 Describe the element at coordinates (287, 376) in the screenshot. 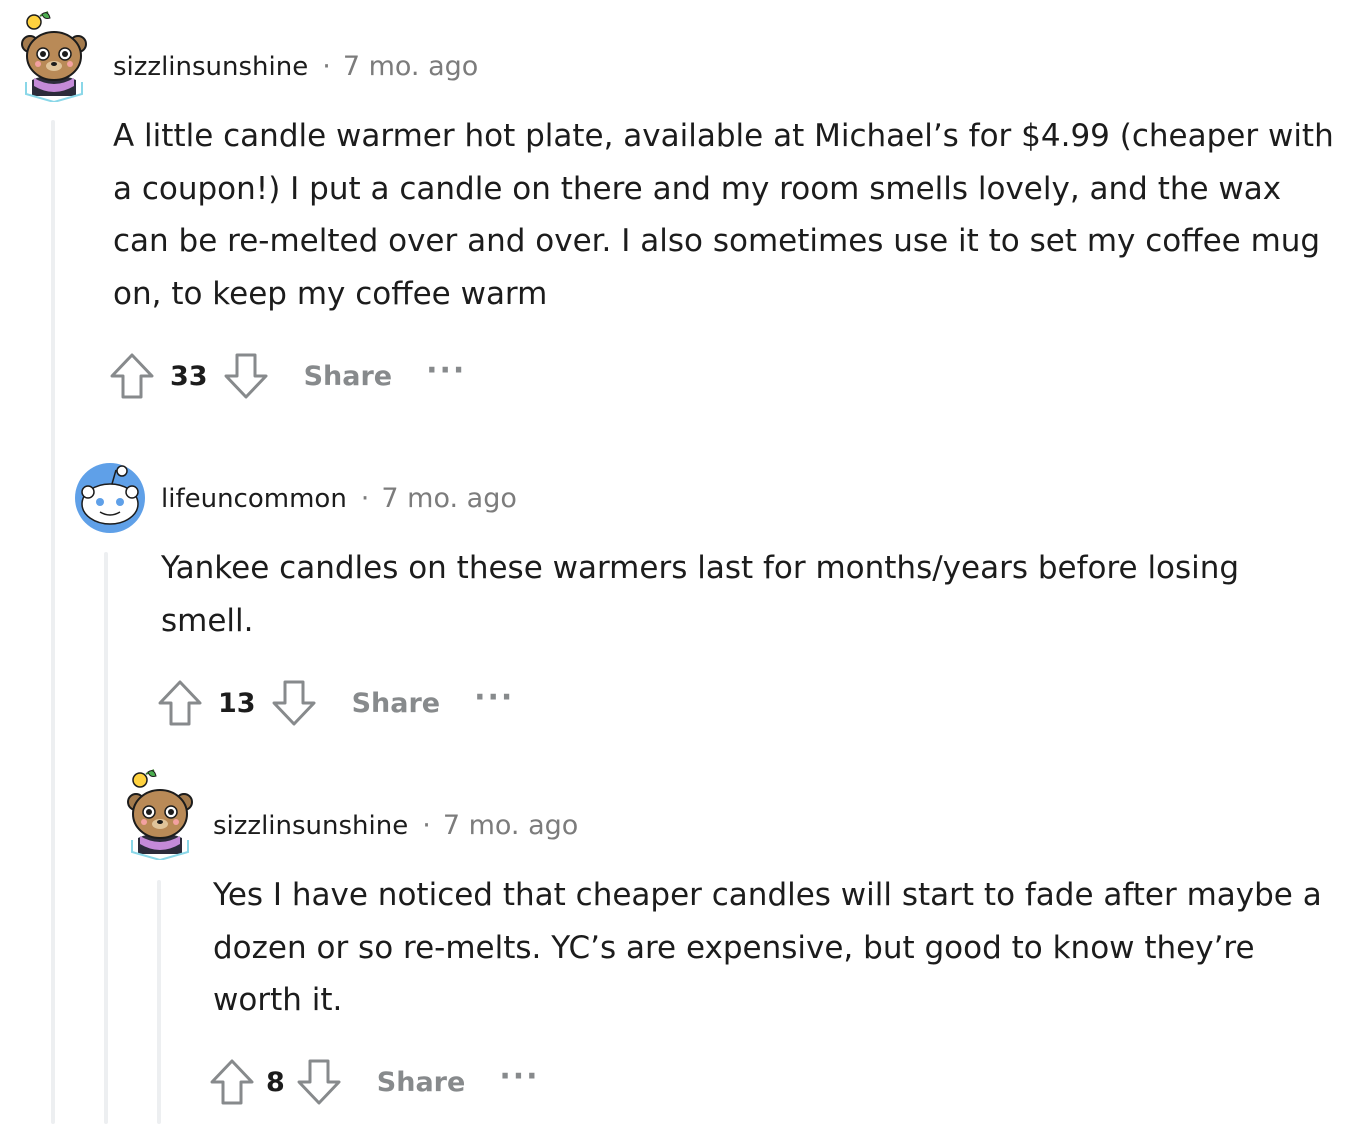

I see `comment-actions: 33 Share ···` at that location.